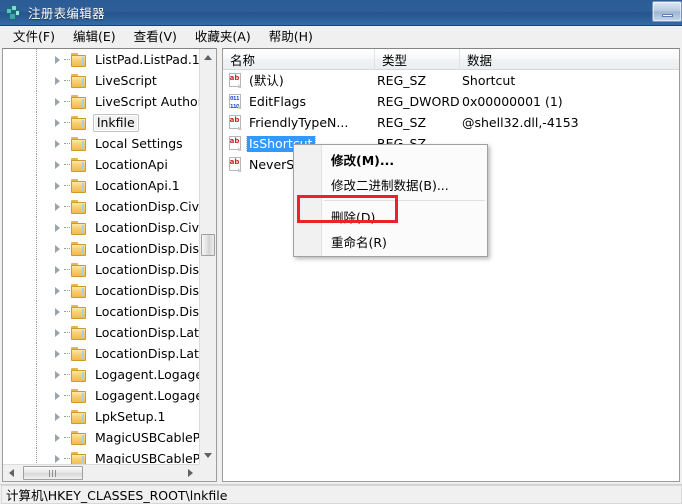  I want to click on tree-item-label: LocationApi, so click(131, 164).